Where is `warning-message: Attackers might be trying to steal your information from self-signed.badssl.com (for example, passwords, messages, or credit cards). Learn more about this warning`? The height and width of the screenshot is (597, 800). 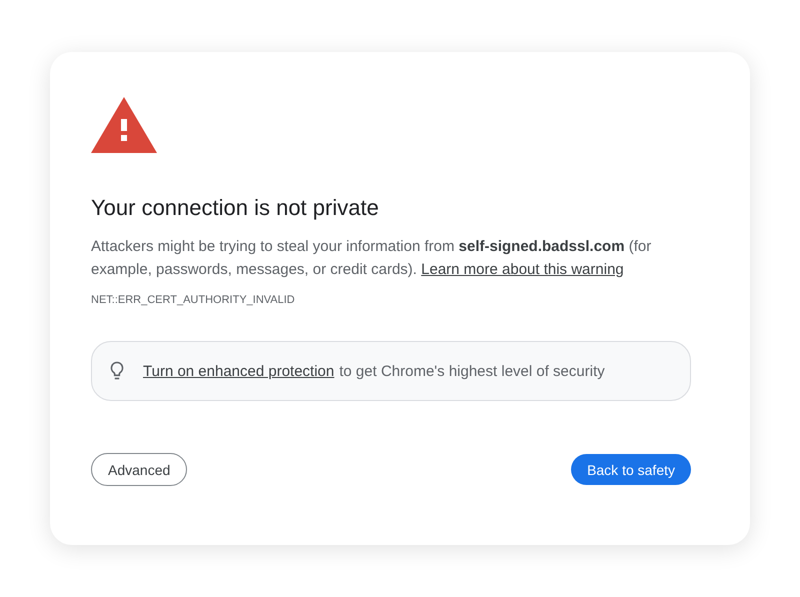 warning-message: Attackers might be trying to steal your information from self-signed.badssl.com (for example, passwords, messages, or credit cards). Learn more about this warning is located at coordinates (371, 258).